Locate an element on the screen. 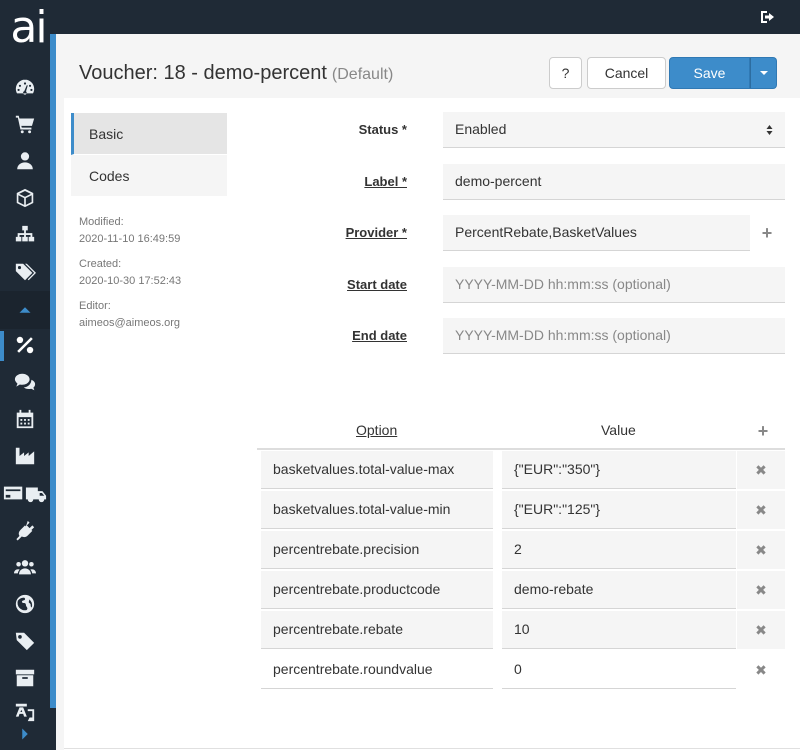 The width and height of the screenshot is (800, 750). section-tabs: Basic Codes is located at coordinates (149, 155).